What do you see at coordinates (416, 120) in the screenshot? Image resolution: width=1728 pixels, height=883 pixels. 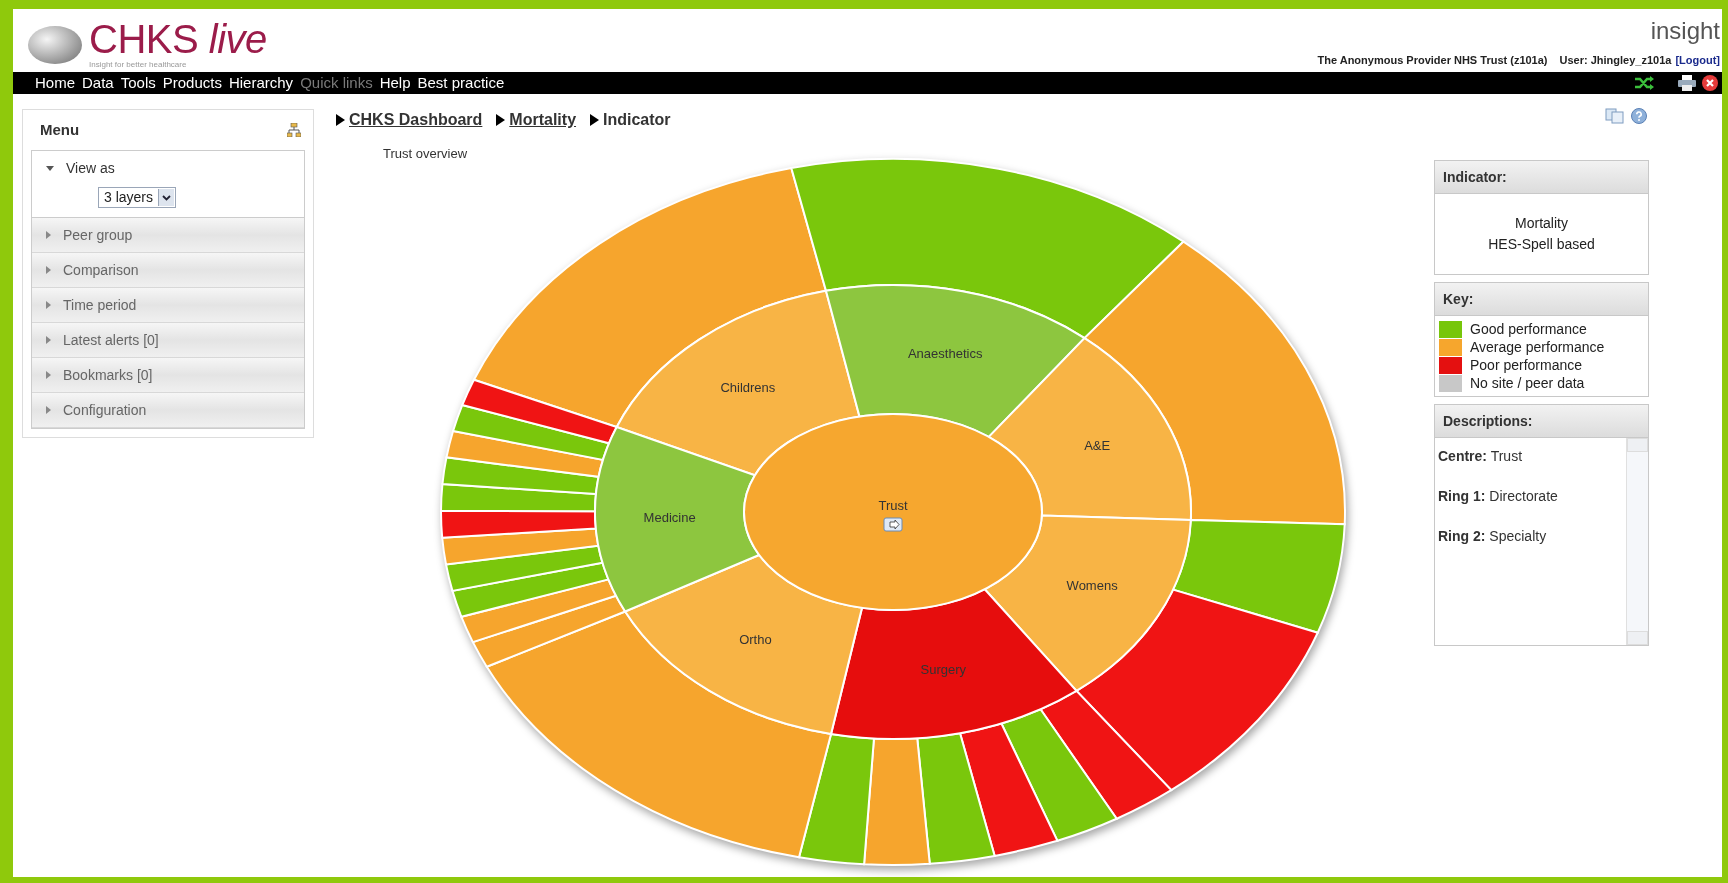 I see `breadcrumb-link: CHKS Dashboard` at bounding box center [416, 120].